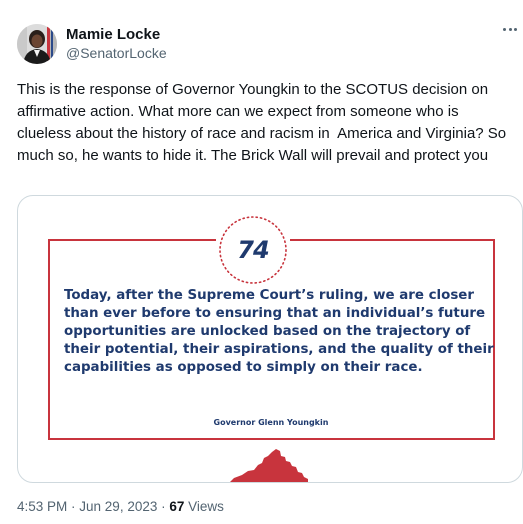 This screenshot has height=524, width=523. What do you see at coordinates (177, 506) in the screenshot?
I see `views-count: 67` at bounding box center [177, 506].